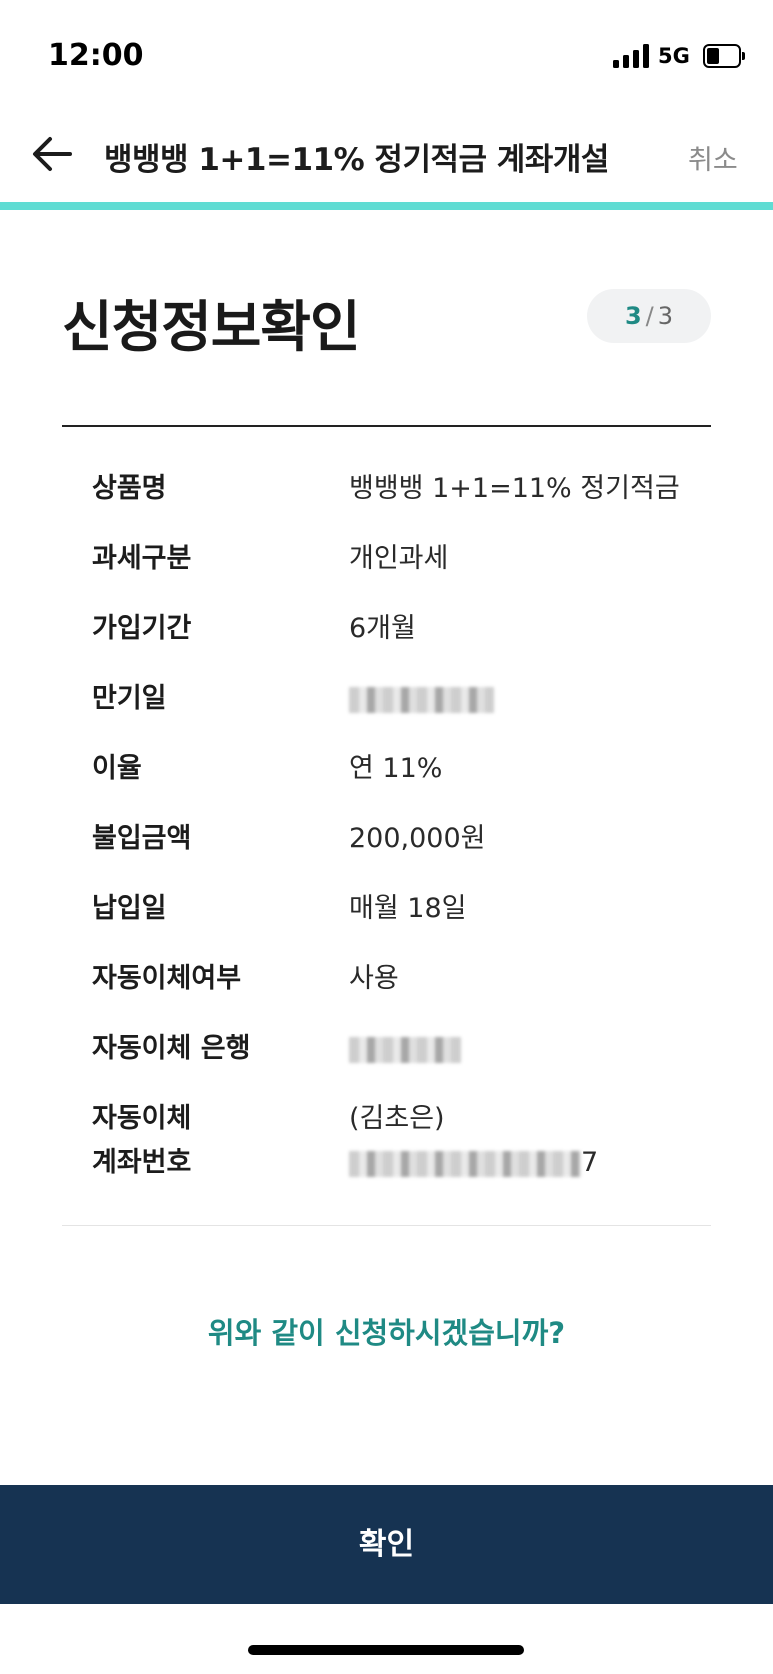 Image resolution: width=773 pixels, height=1674 pixels. I want to click on signal-bars-icon, so click(631, 56).